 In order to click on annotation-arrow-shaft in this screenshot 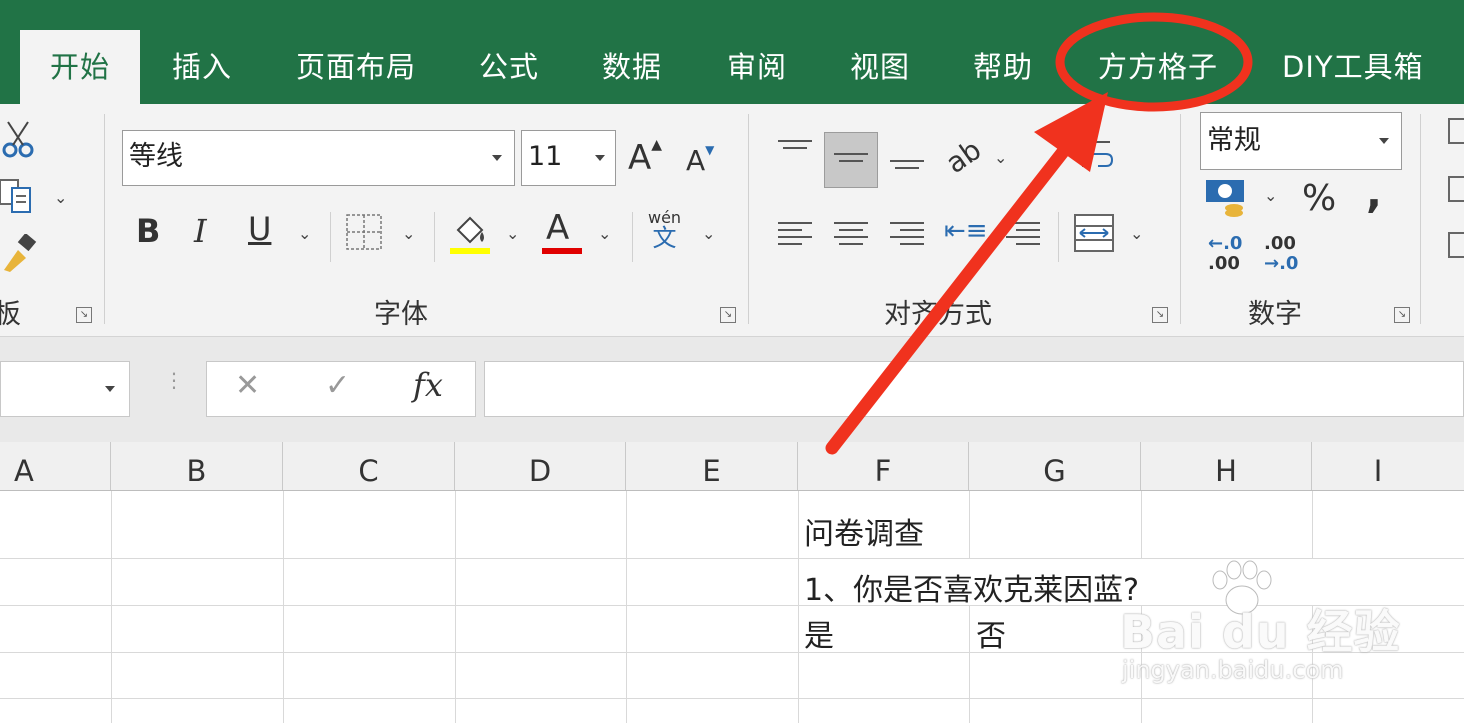, I will do `click(949, 298)`.